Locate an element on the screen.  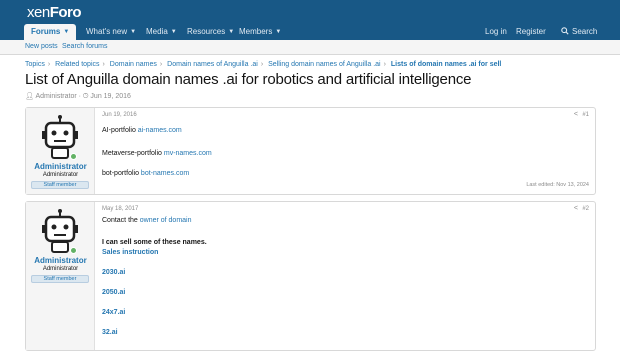
post-number: #1 is located at coordinates (585, 115).